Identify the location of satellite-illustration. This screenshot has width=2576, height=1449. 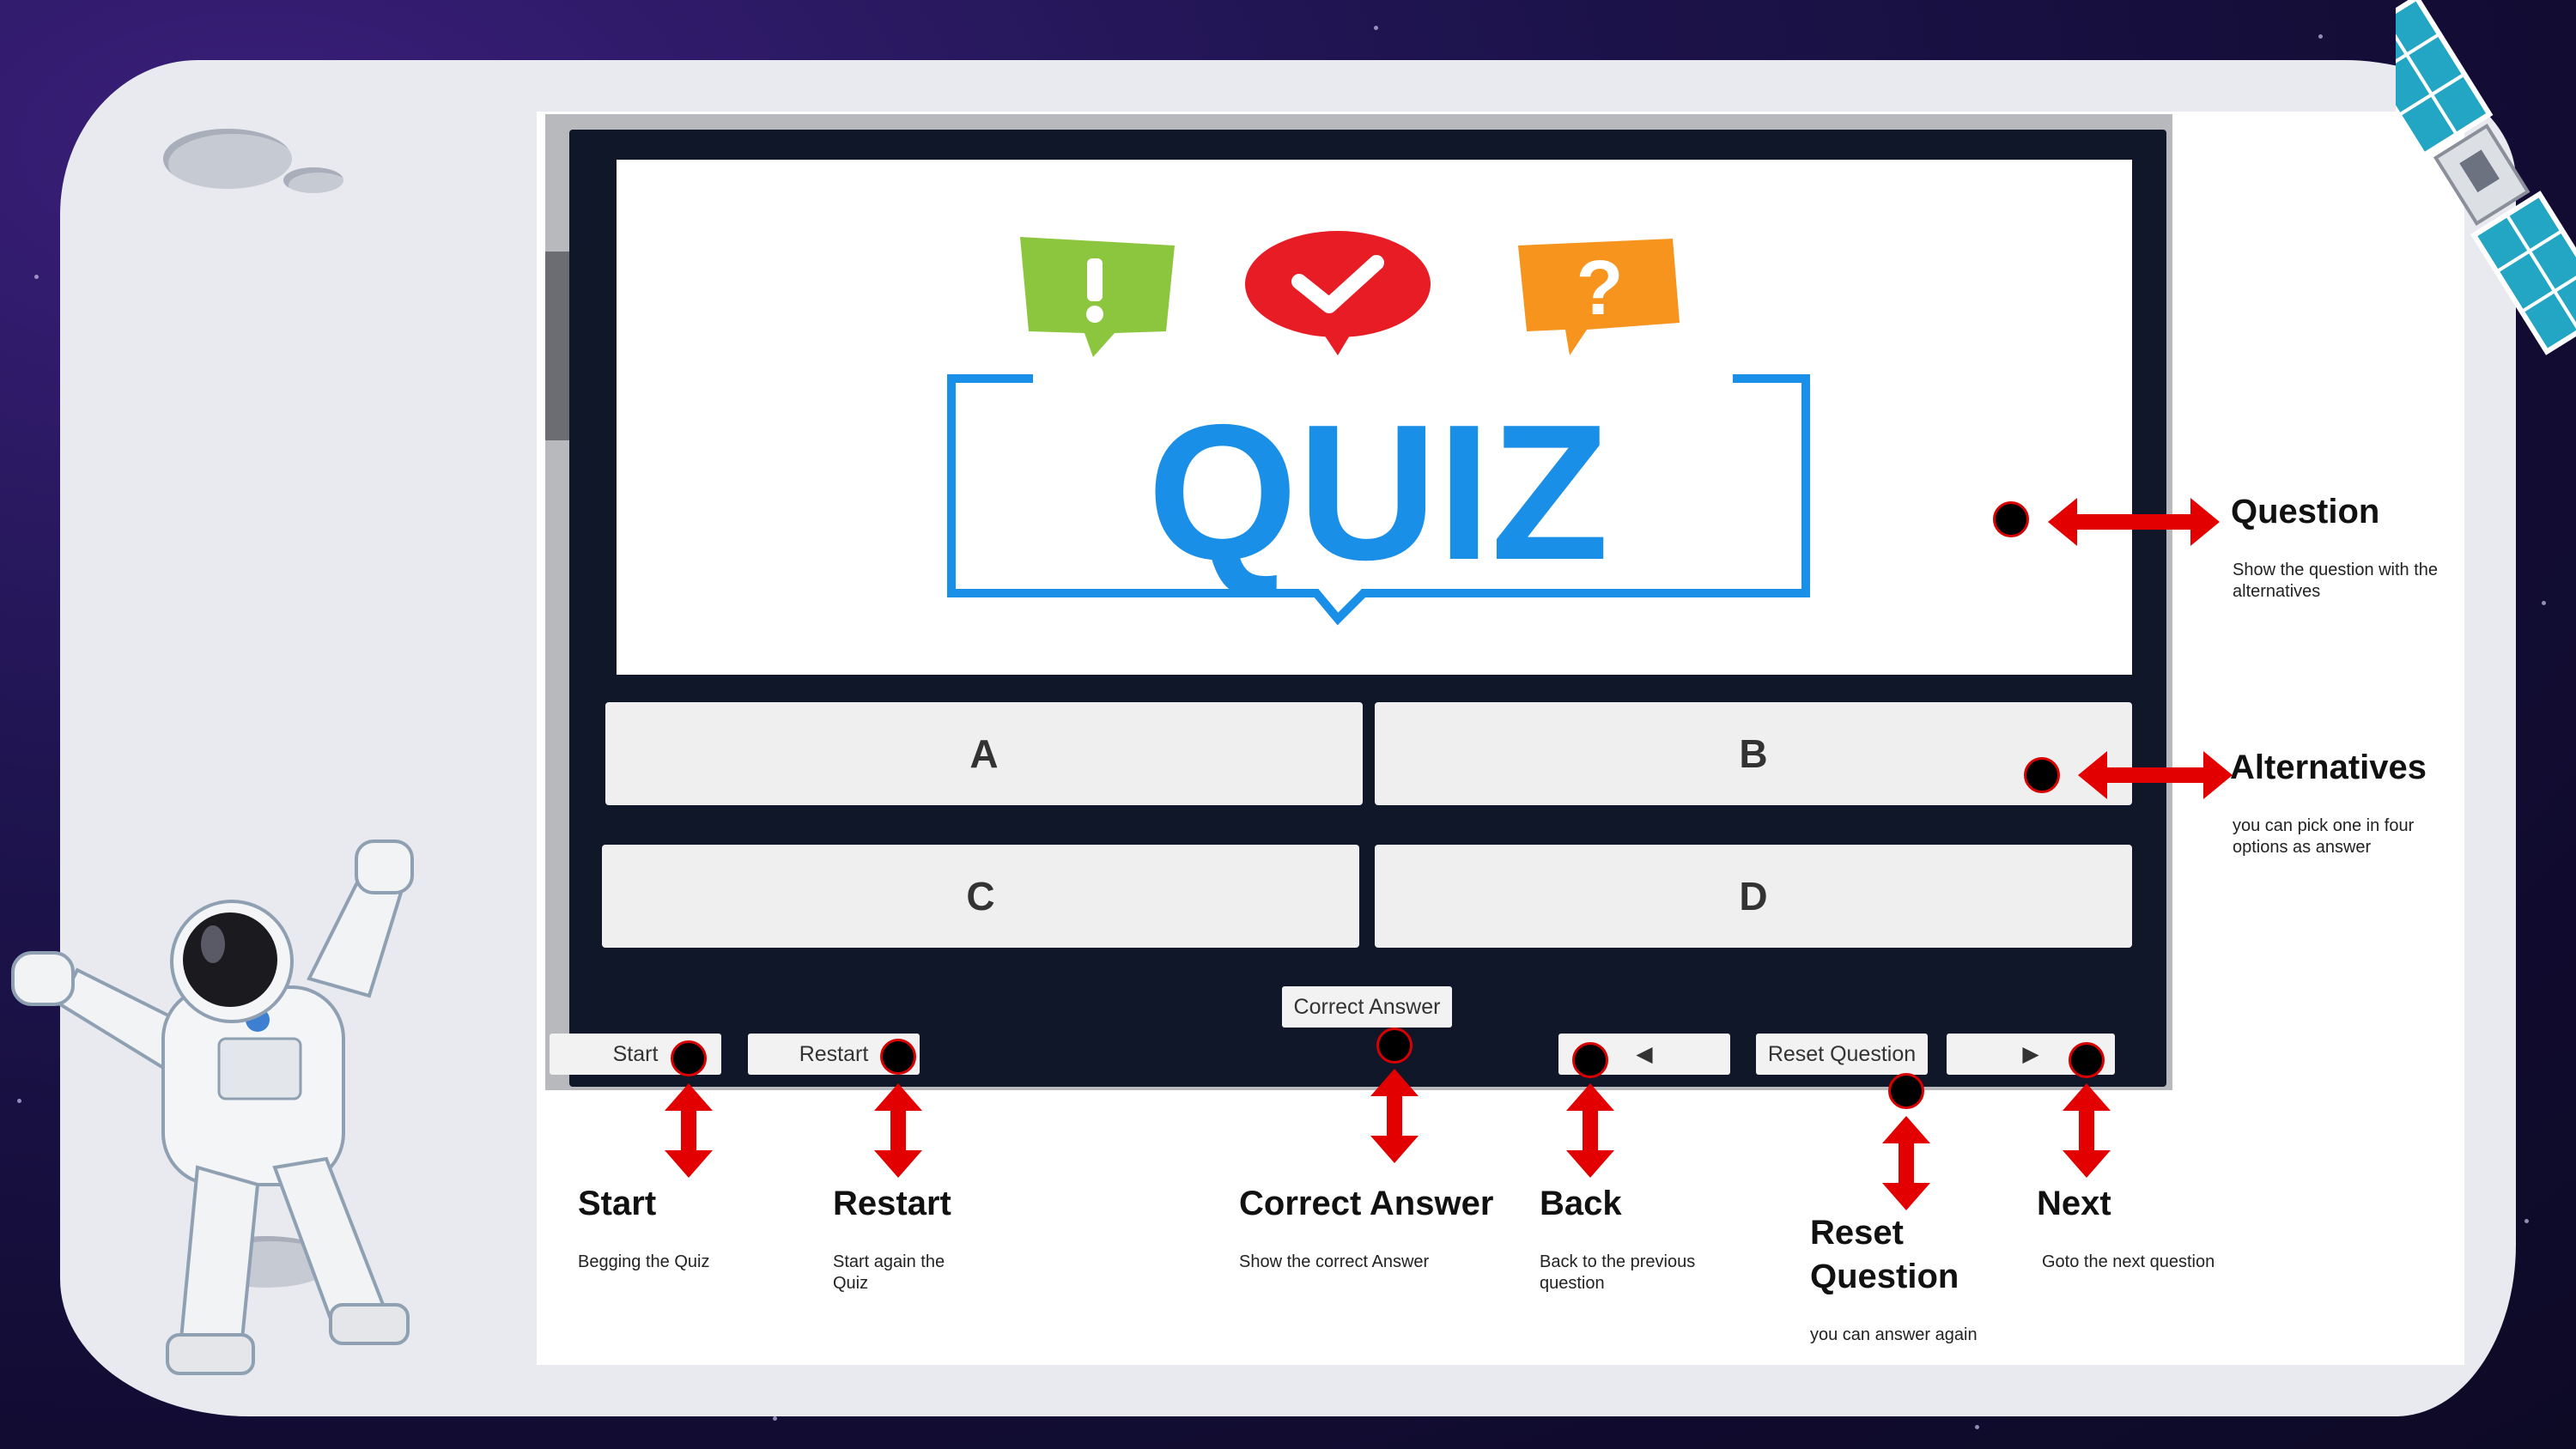
(2486, 177).